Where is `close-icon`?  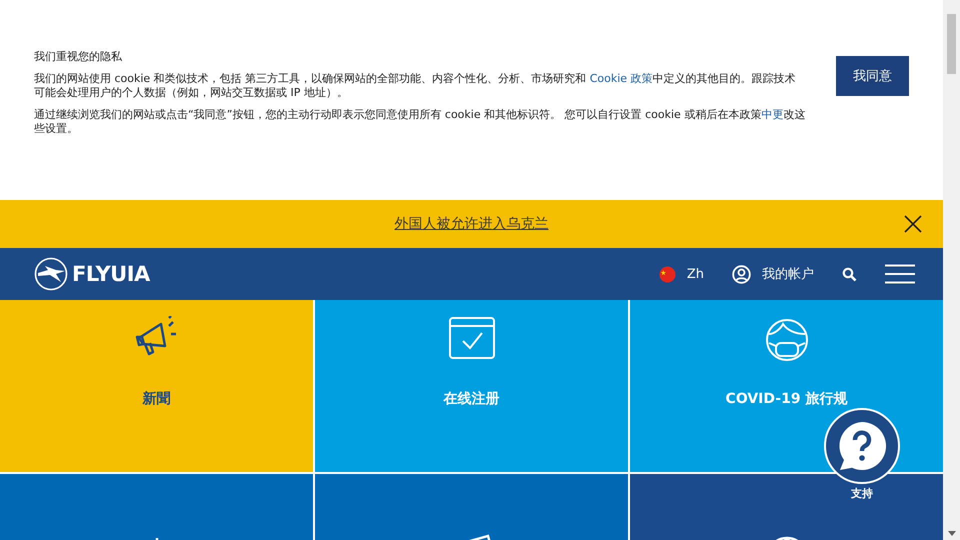
close-icon is located at coordinates (913, 224).